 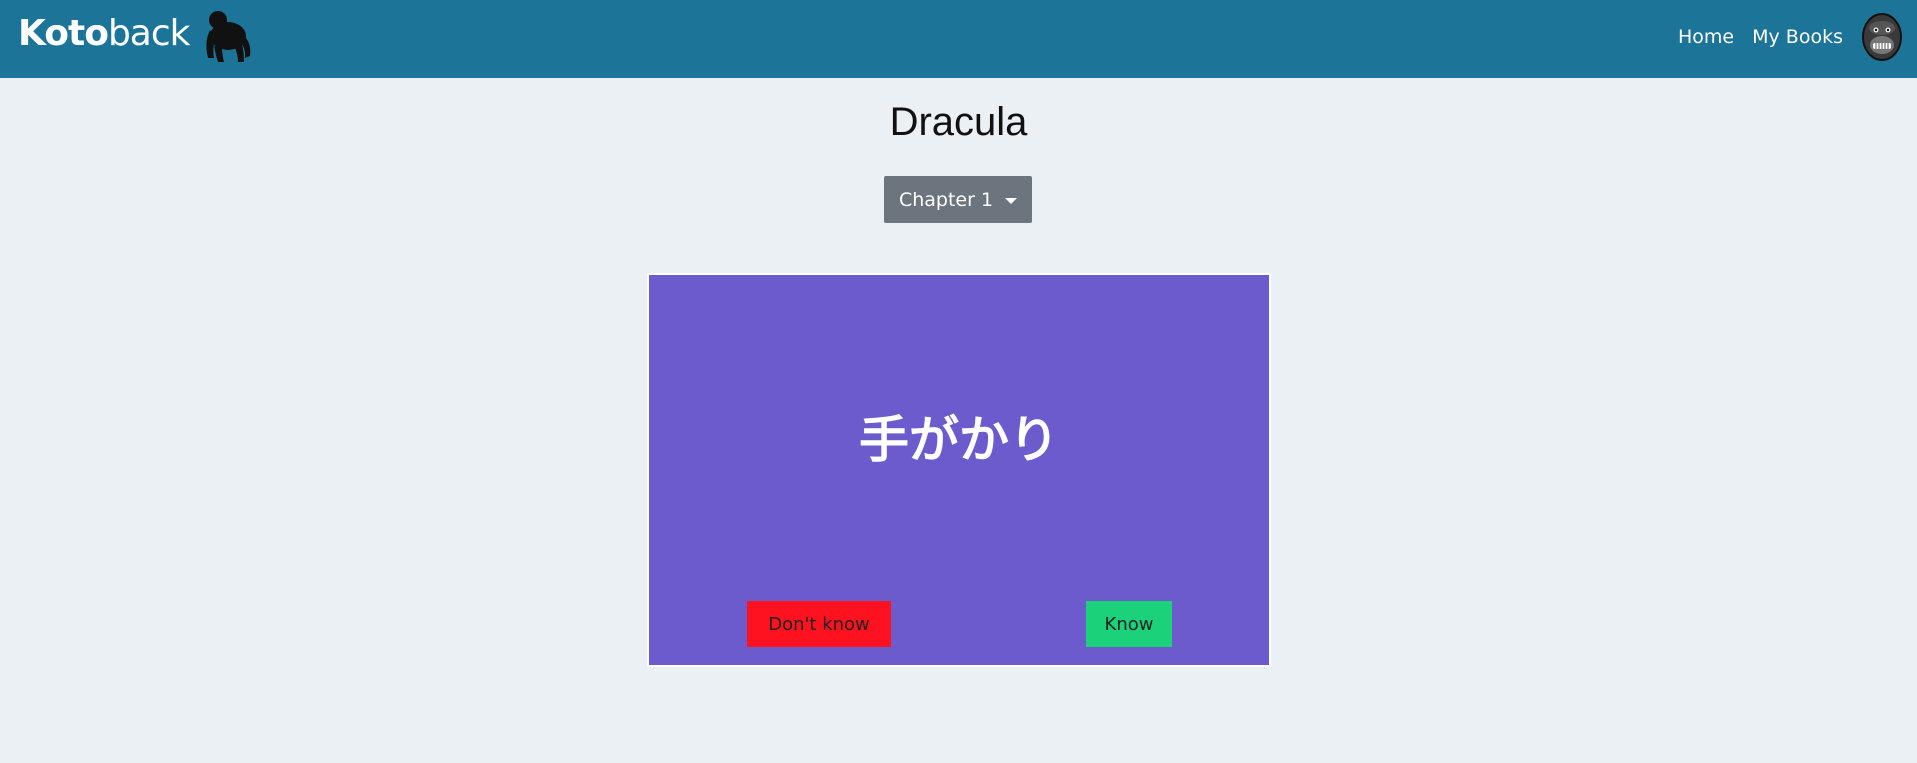 I want to click on chapter-dropdown-button: Chapter 1, so click(x=958, y=199).